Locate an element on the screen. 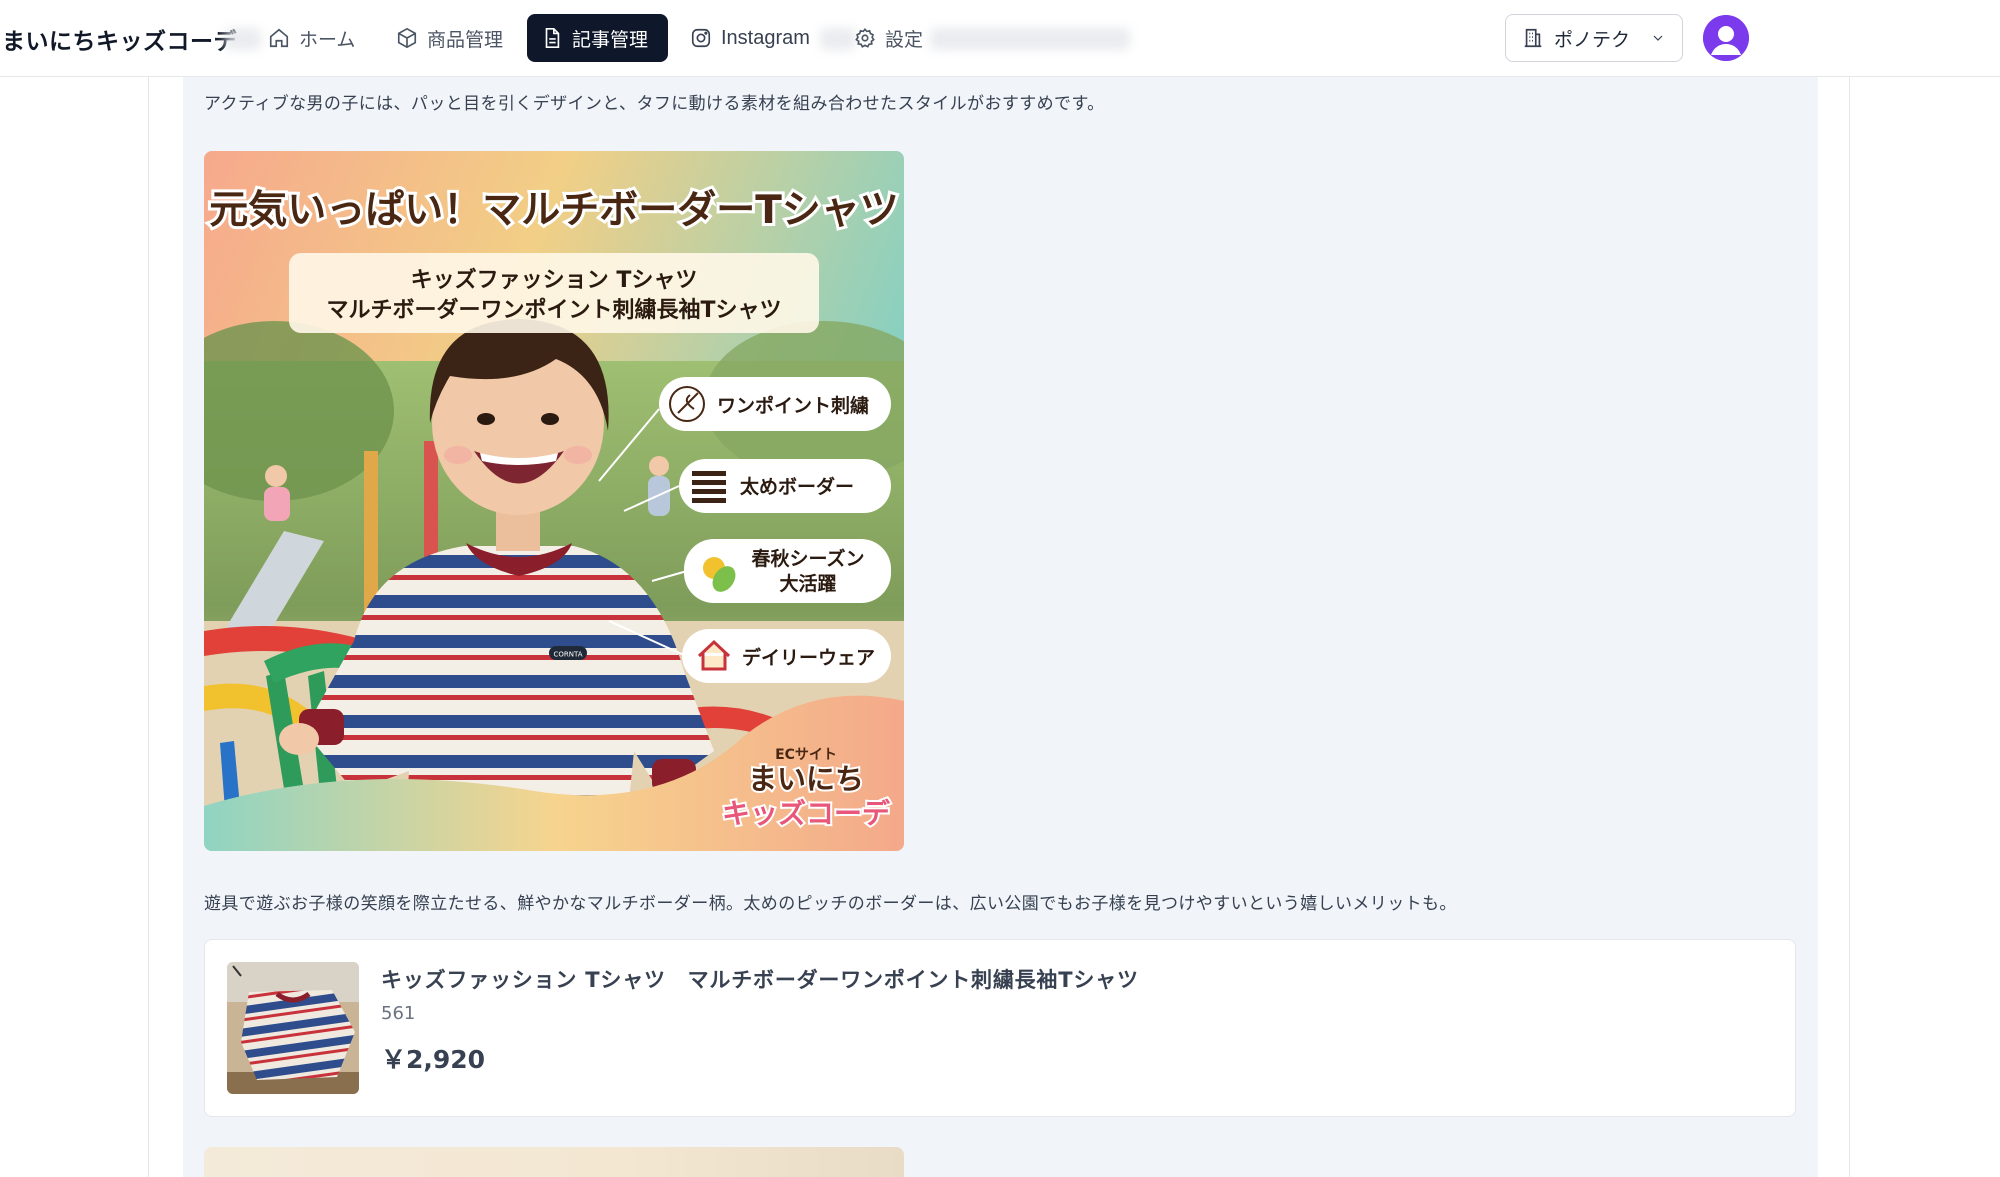 Image resolution: width=2000 pixels, height=1177 pixels. home-icon is located at coordinates (279, 38).